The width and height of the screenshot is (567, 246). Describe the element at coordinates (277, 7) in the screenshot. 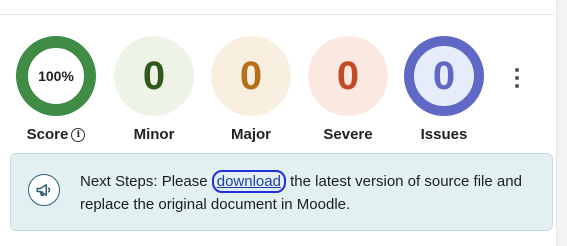

I see `top-strip` at that location.